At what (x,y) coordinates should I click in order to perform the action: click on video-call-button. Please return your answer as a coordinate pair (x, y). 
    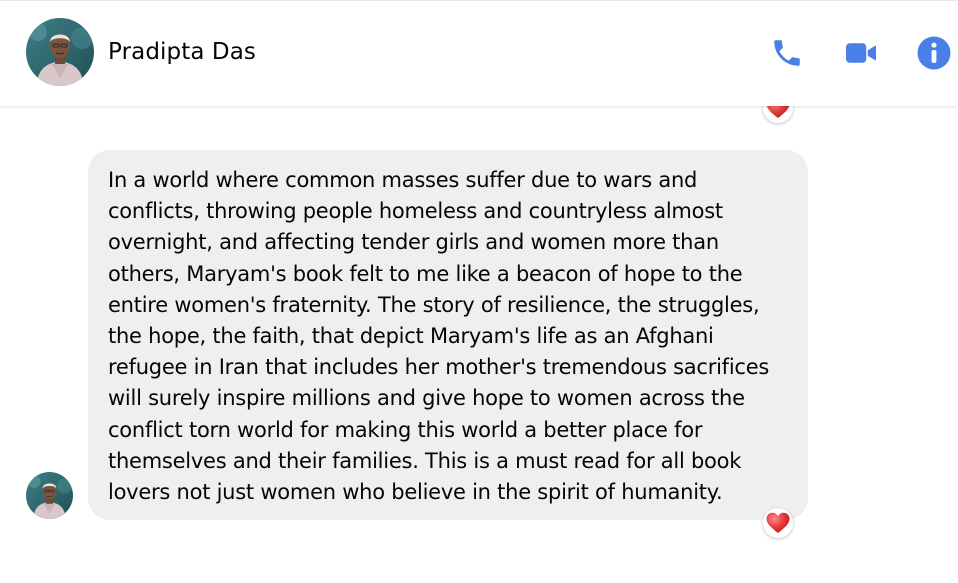
    Looking at the image, I should click on (861, 53).